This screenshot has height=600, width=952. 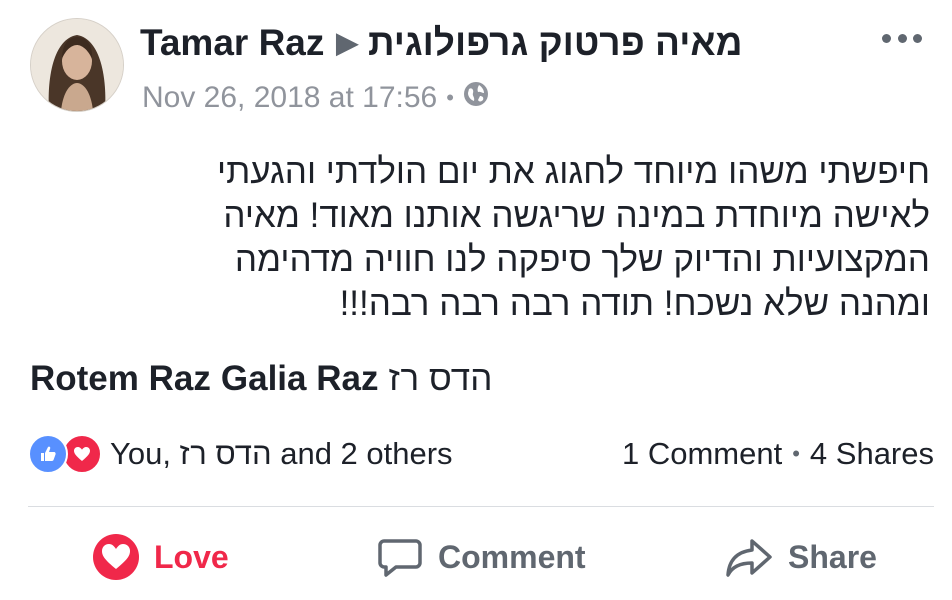 What do you see at coordinates (120, 379) in the screenshot?
I see `tag-rotem-raz: Rotem Raz` at bounding box center [120, 379].